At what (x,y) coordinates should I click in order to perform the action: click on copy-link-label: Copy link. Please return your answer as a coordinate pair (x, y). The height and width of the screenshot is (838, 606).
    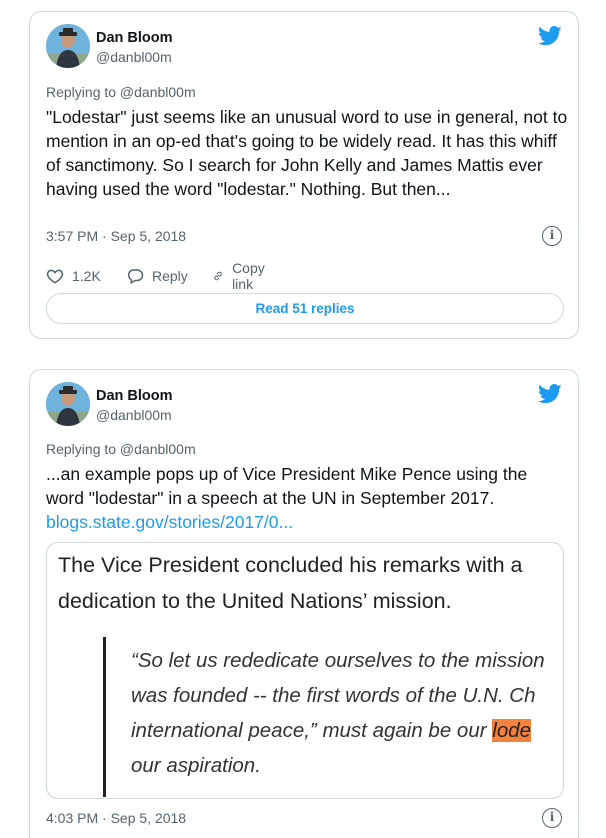
    Looking at the image, I should click on (248, 276).